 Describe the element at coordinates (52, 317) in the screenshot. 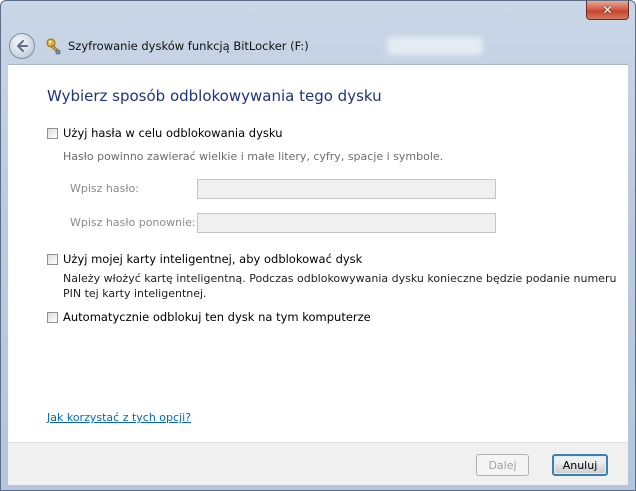

I see `auto-unlock-checkbox` at that location.